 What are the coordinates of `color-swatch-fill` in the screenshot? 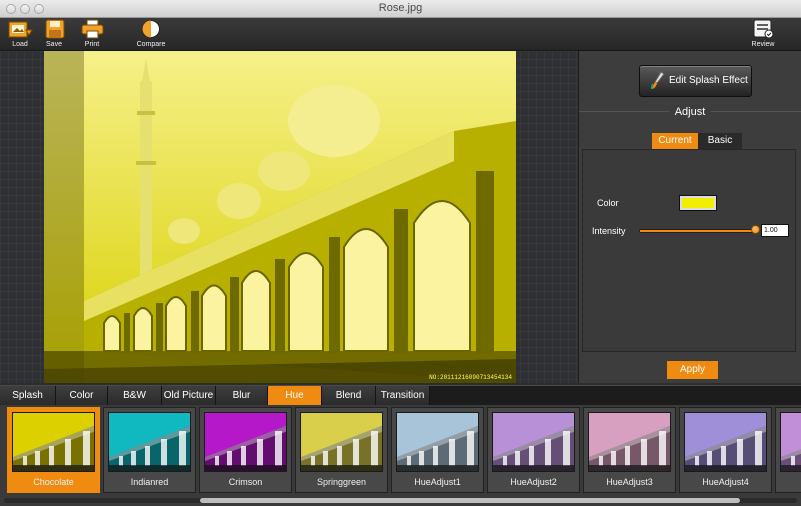 It's located at (698, 203).